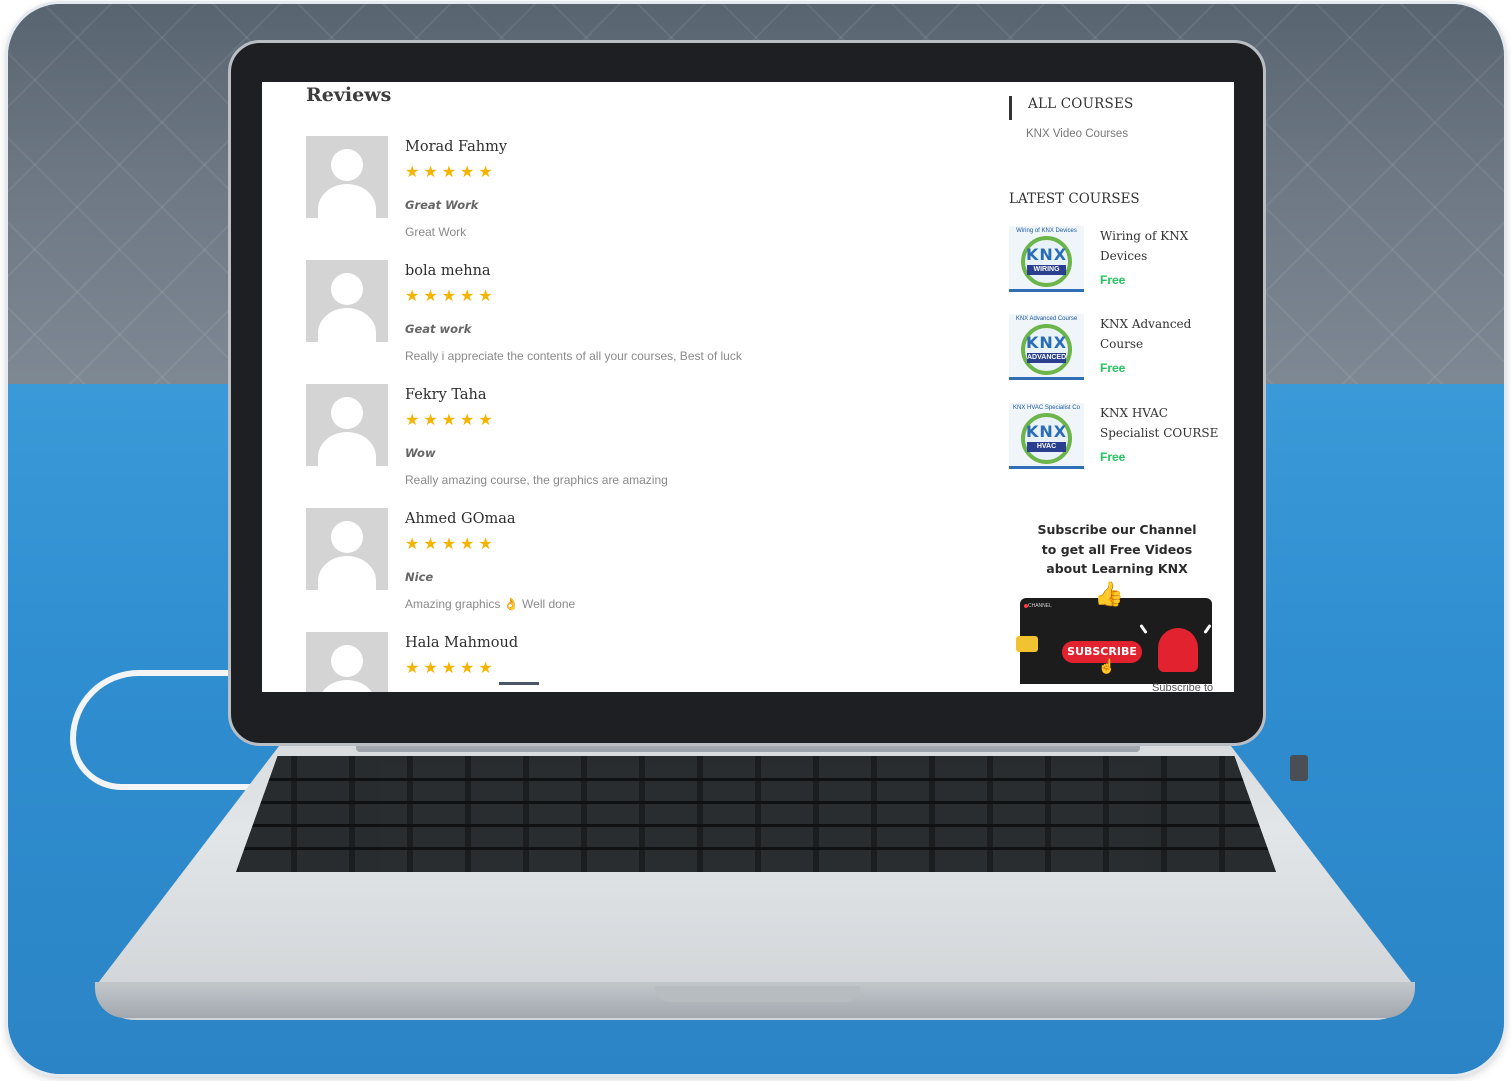  What do you see at coordinates (1107, 666) in the screenshot?
I see `hand-pointer-icon: ☝` at bounding box center [1107, 666].